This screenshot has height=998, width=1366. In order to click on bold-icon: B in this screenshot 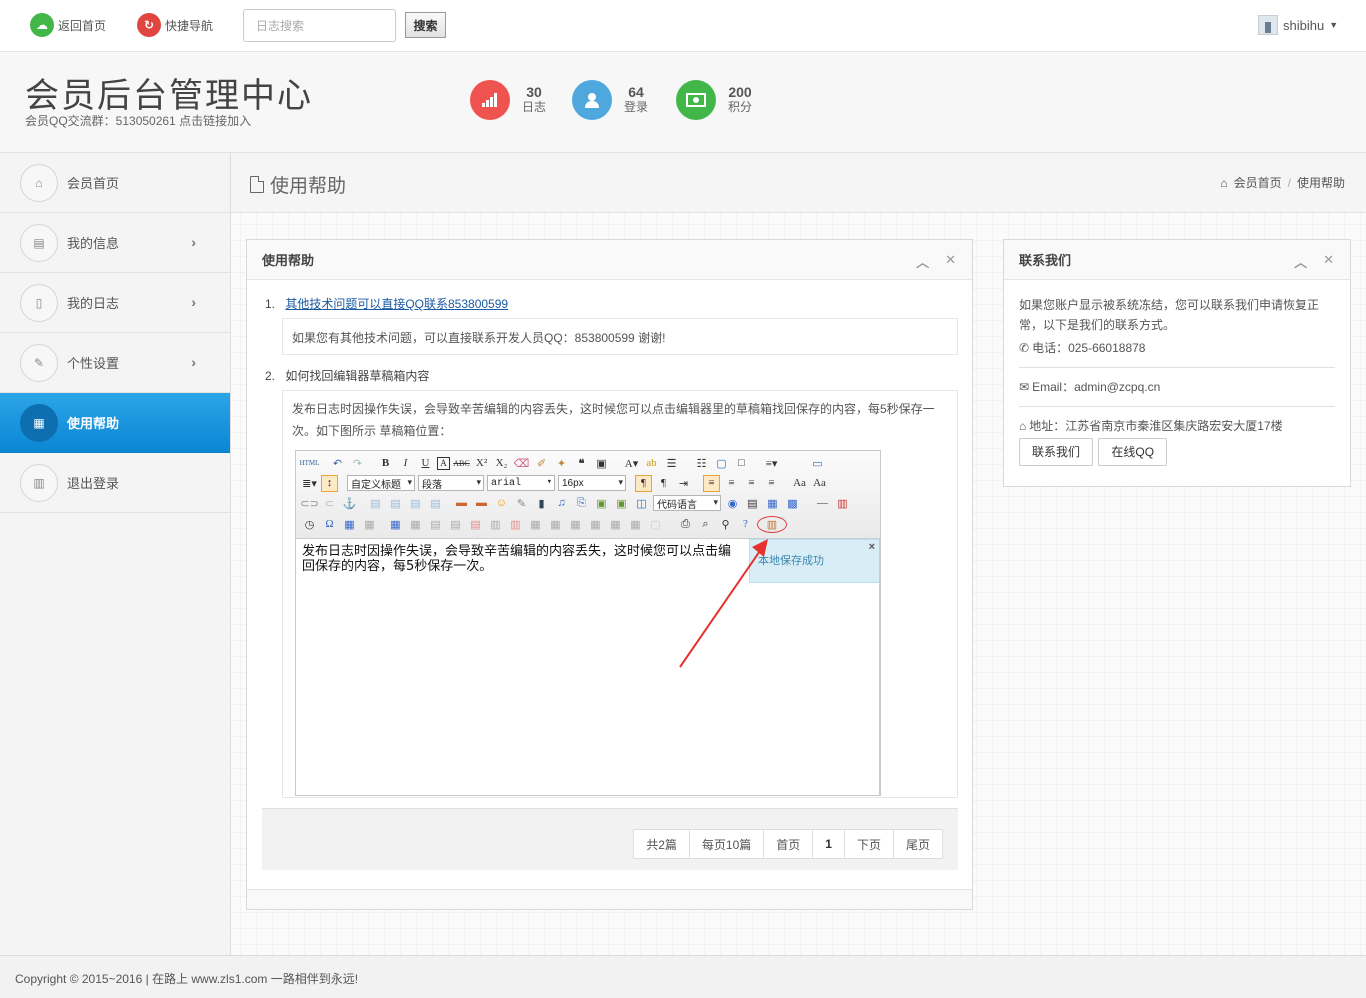, I will do `click(385, 463)`.